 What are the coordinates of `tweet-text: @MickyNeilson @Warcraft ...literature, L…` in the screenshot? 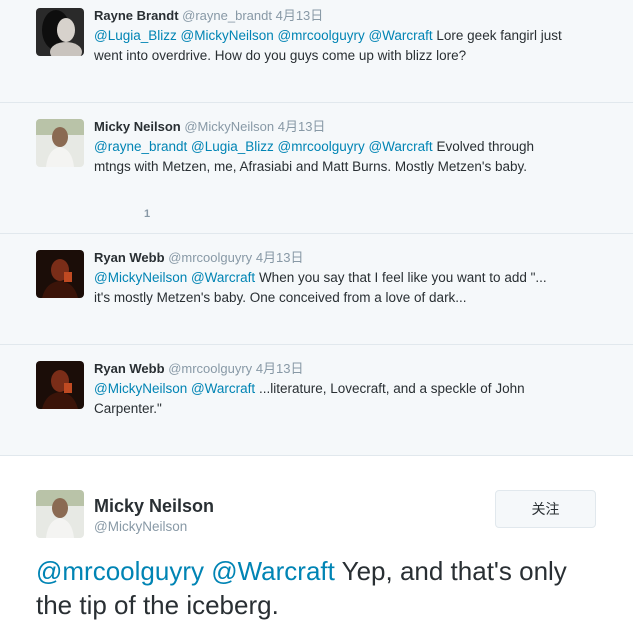 It's located at (329, 399).